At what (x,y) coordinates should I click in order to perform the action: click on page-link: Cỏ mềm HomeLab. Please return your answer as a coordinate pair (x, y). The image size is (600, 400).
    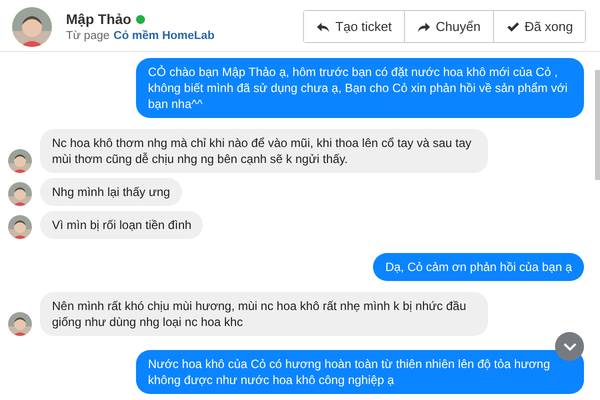
    Looking at the image, I should click on (164, 36).